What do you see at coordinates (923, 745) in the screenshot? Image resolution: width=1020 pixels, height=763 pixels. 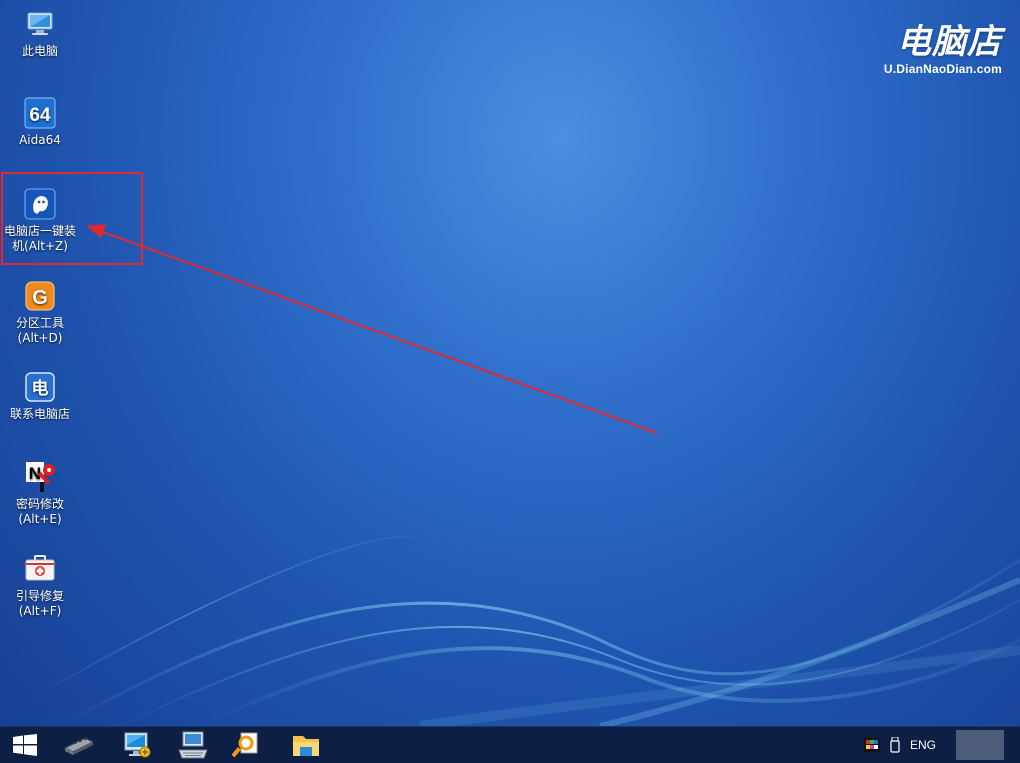 I see `language-indicator: ENG` at bounding box center [923, 745].